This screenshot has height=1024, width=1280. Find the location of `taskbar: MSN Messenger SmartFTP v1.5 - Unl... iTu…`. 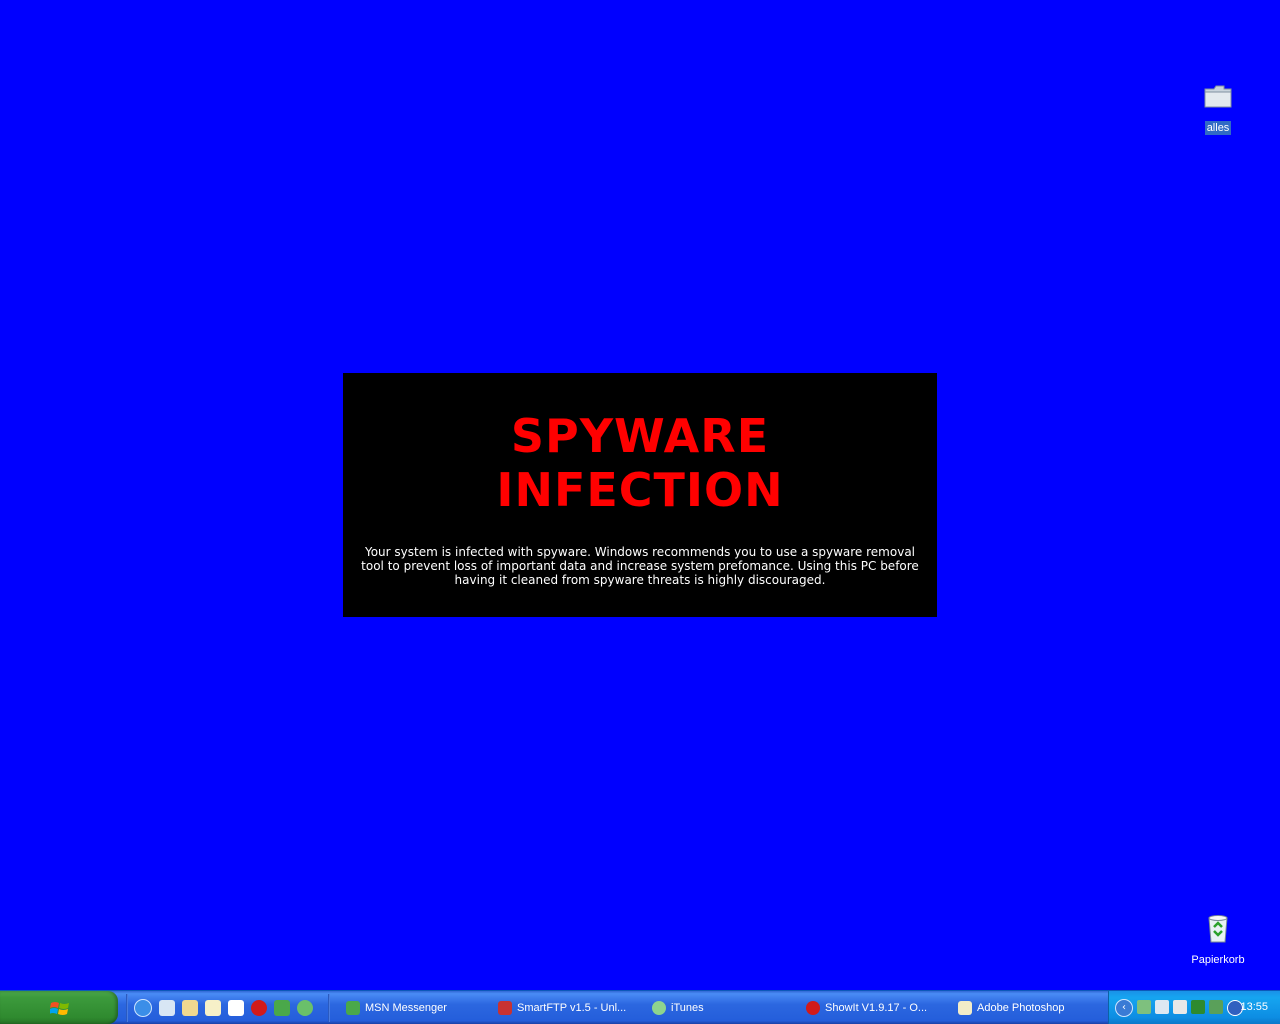

taskbar: MSN Messenger SmartFTP v1.5 - Unl... iTu… is located at coordinates (640, 1007).